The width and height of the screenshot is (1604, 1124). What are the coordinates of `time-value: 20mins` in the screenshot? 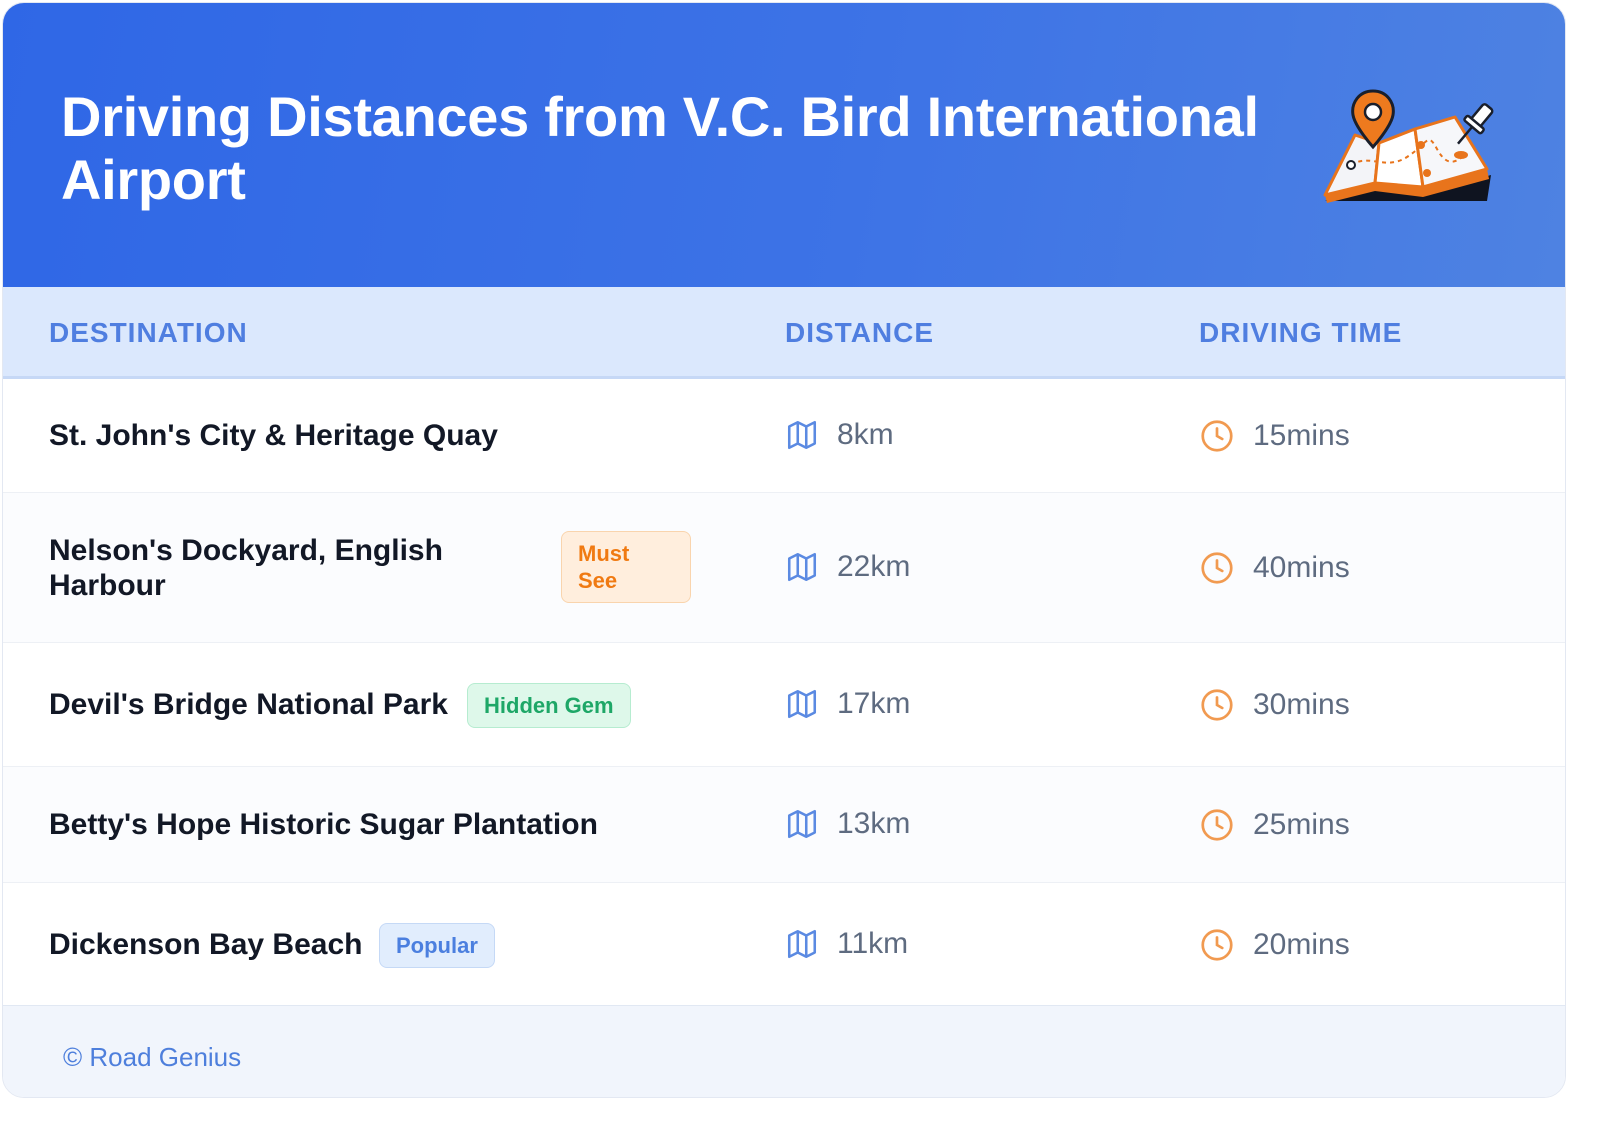 It's located at (1301, 944).